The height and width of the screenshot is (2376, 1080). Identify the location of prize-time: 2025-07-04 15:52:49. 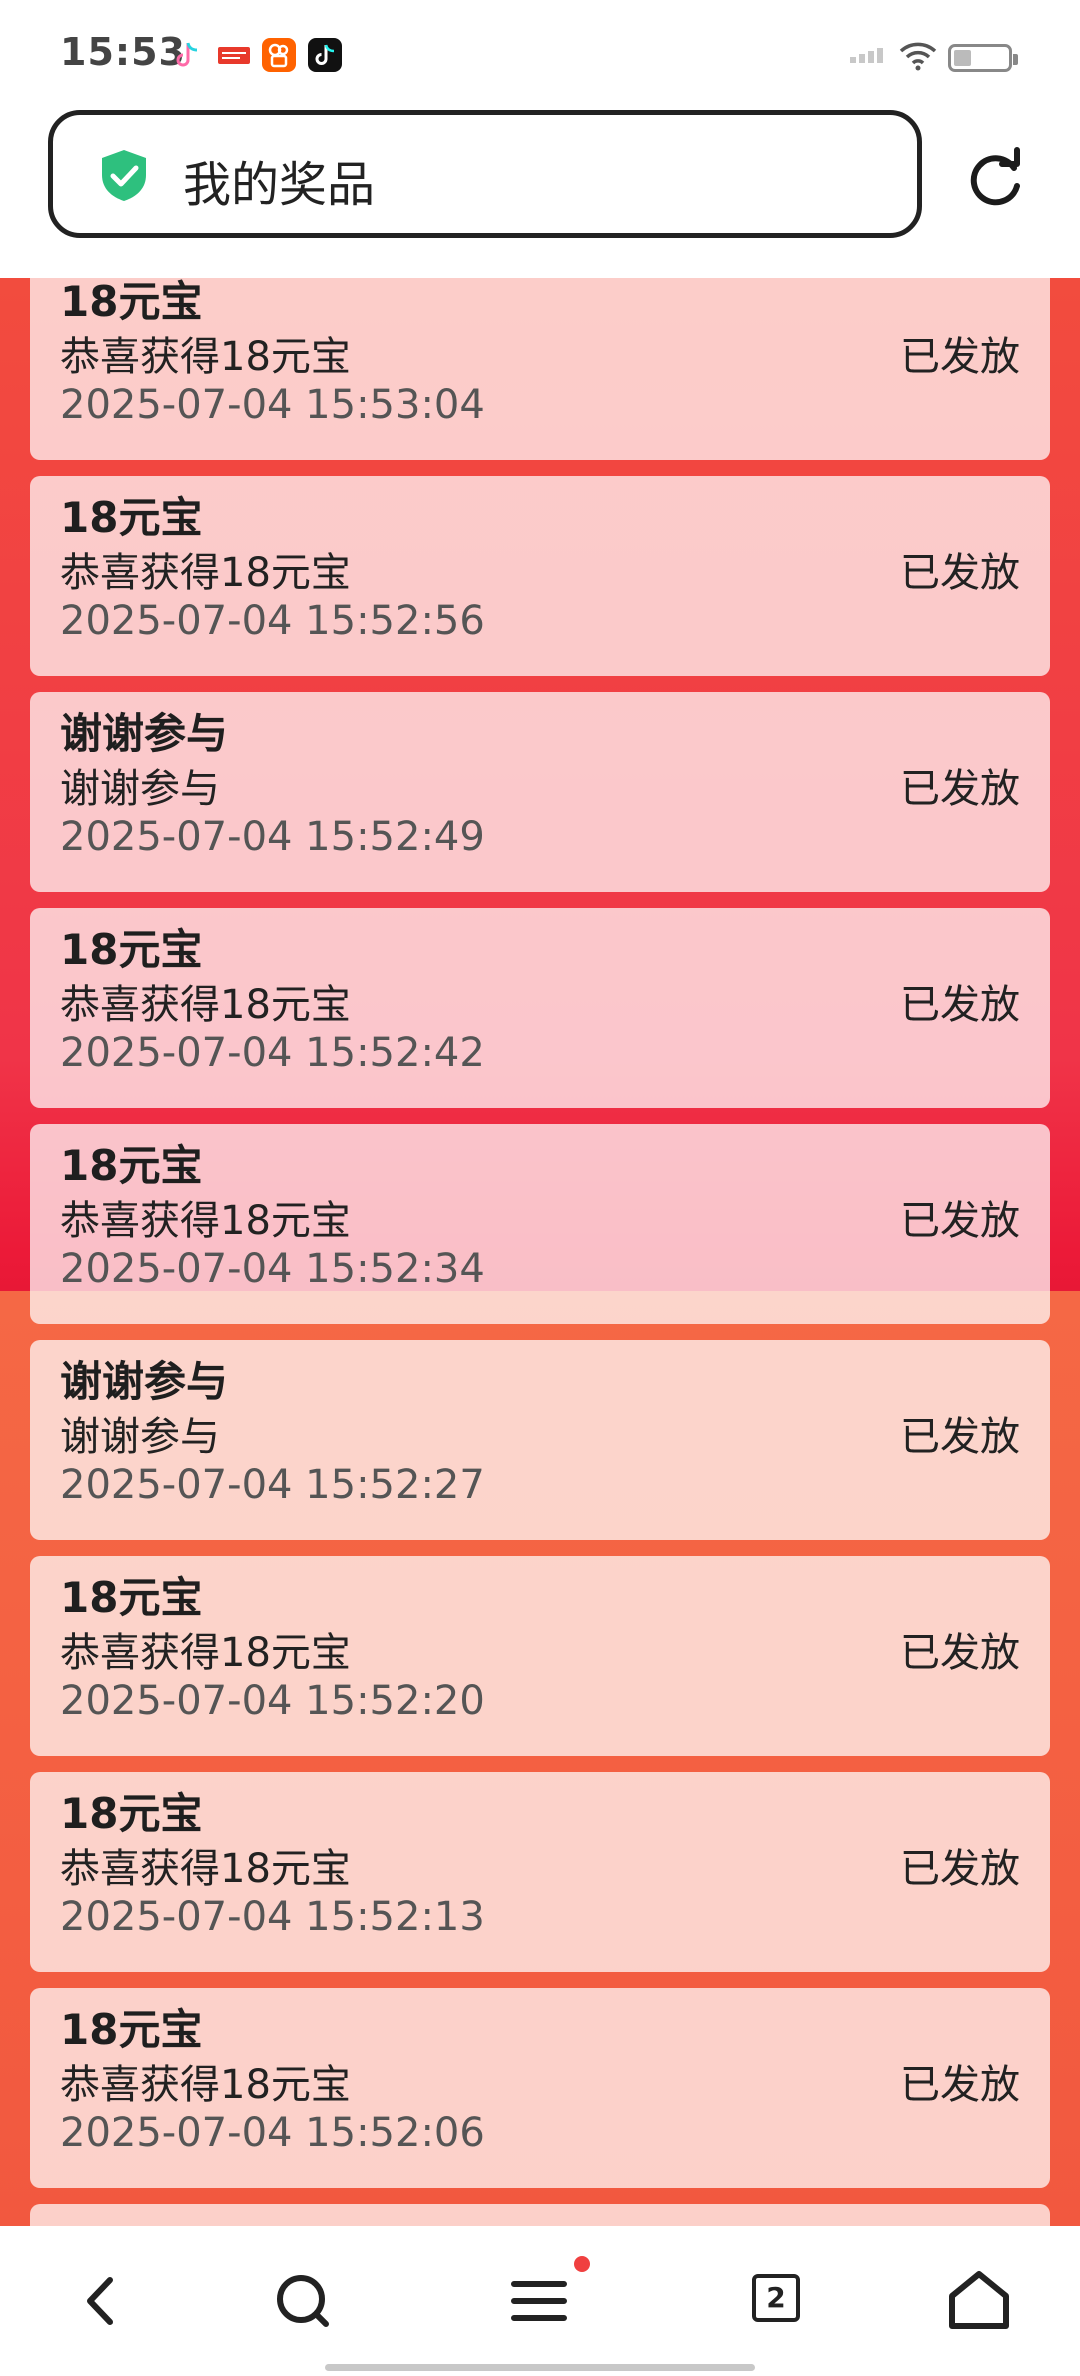
(272, 837).